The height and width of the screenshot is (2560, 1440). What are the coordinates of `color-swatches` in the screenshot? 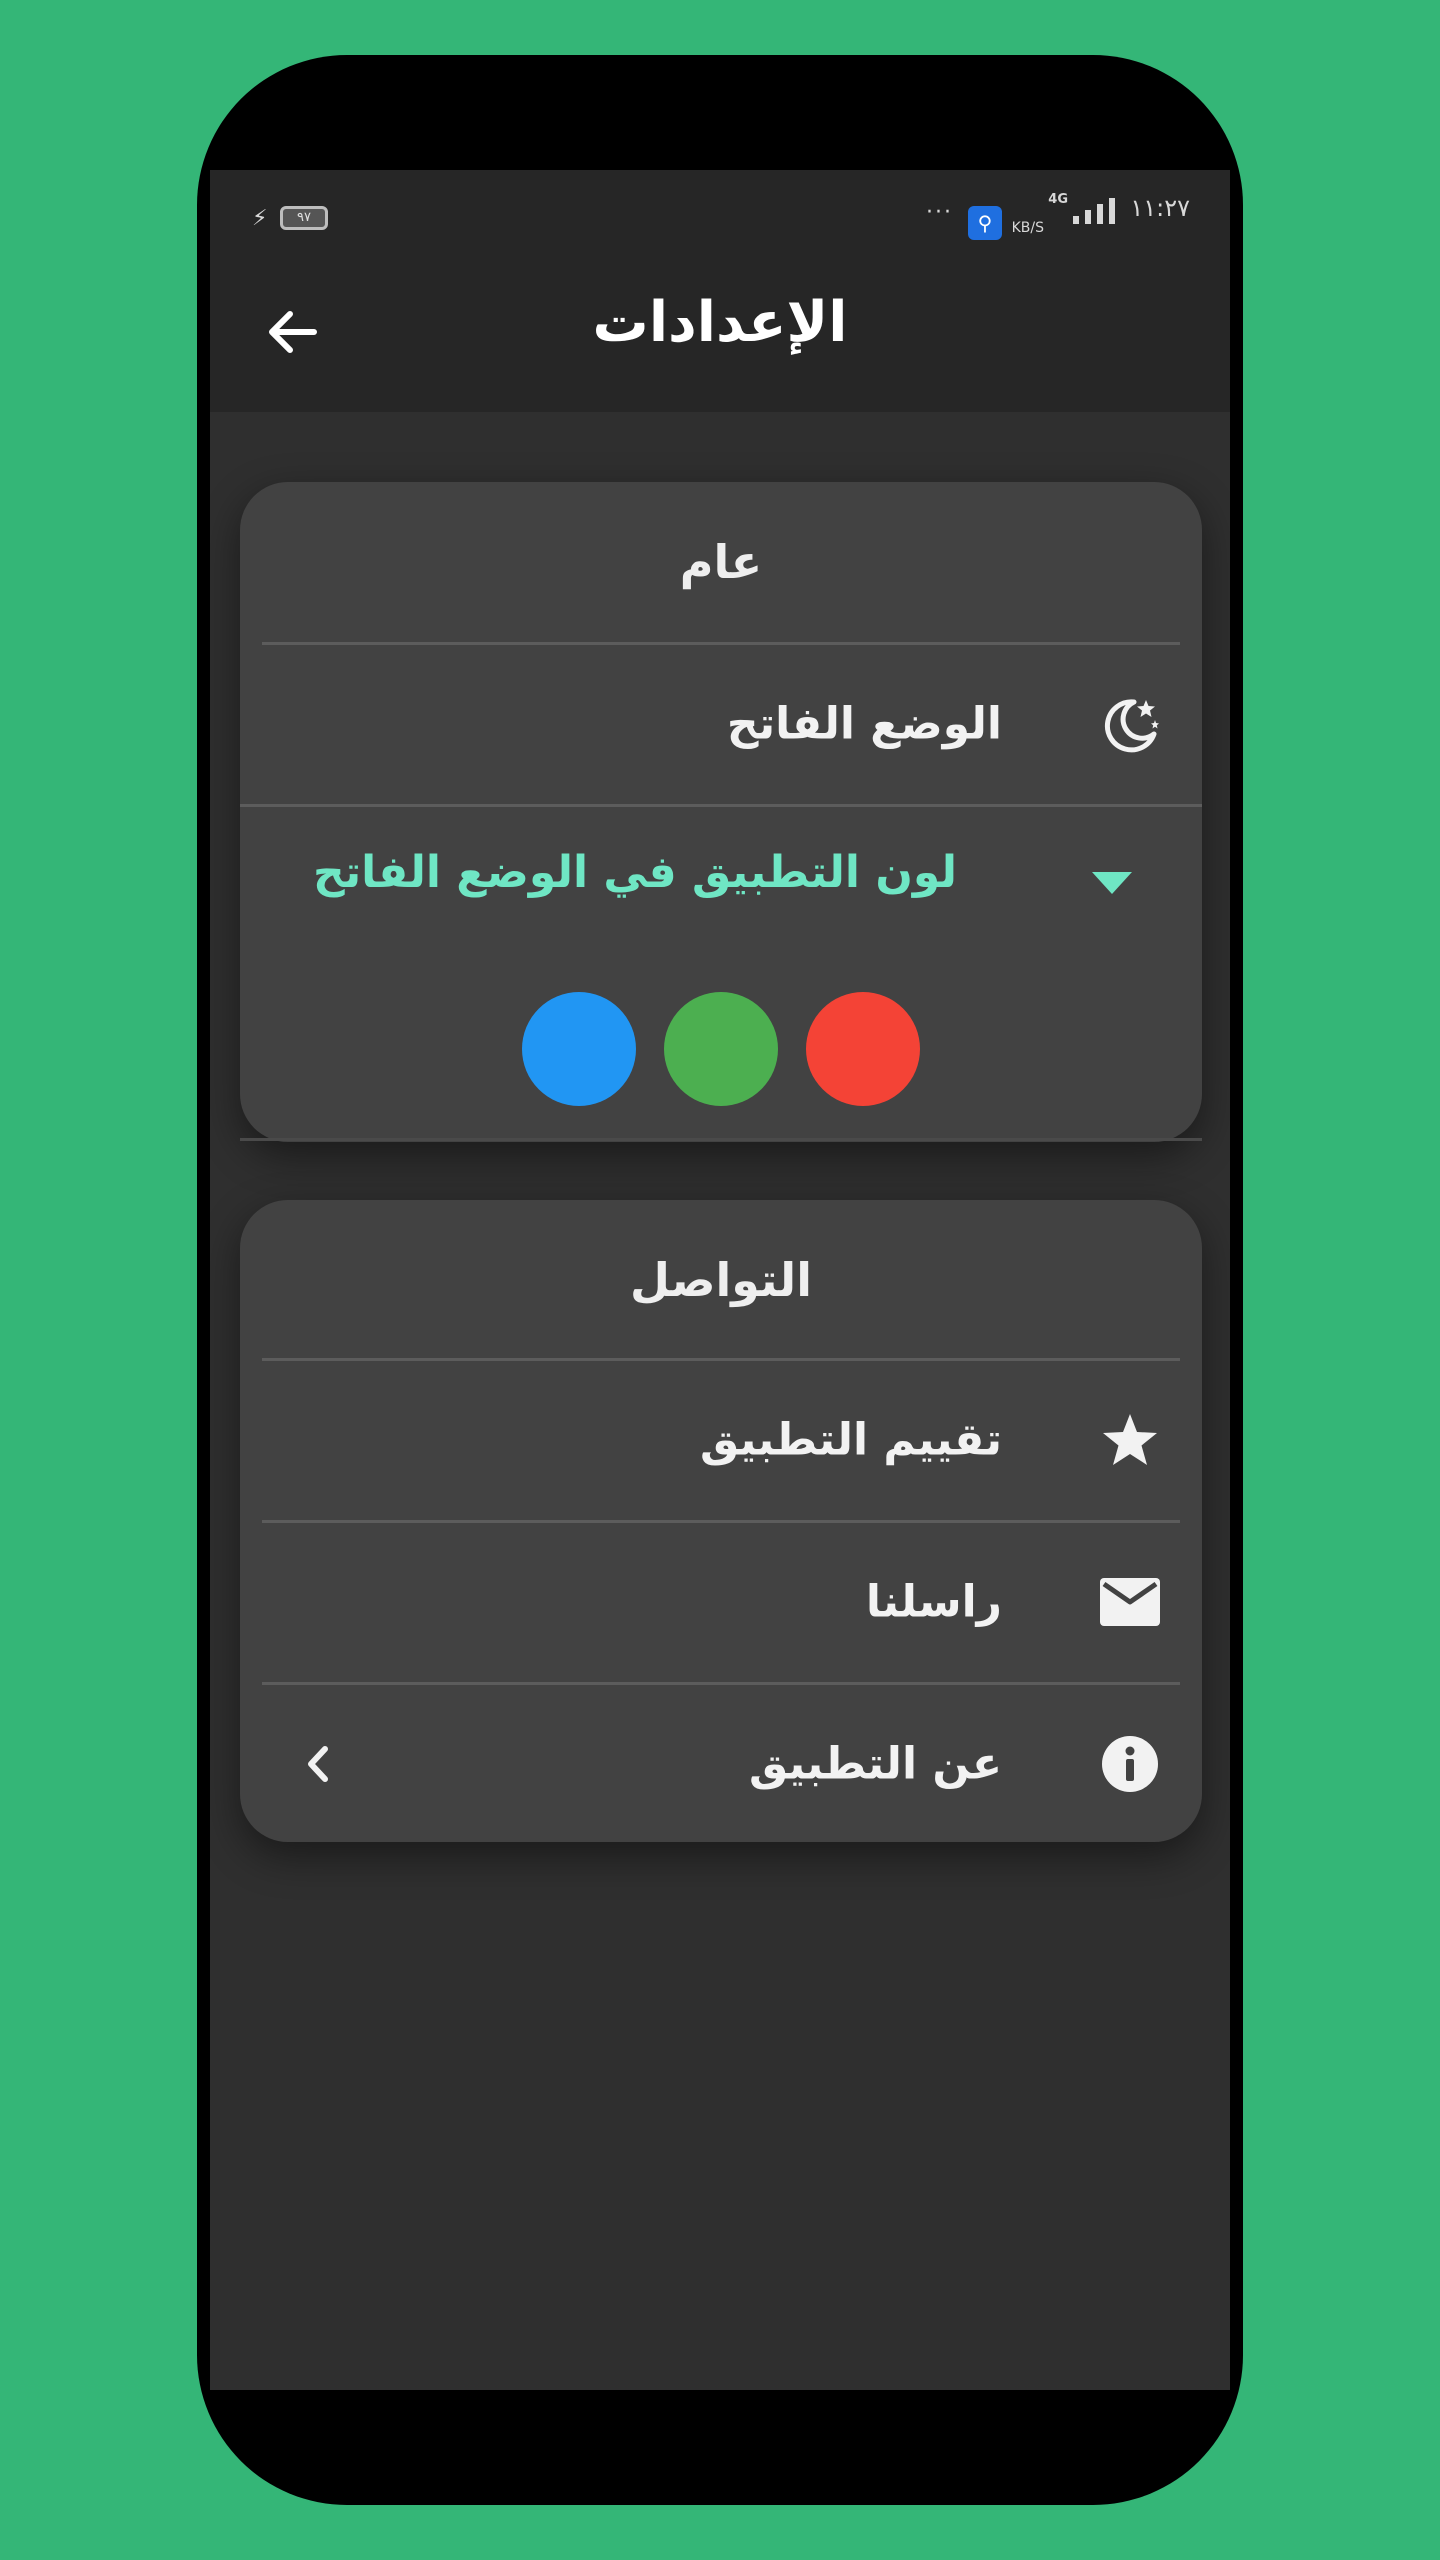 It's located at (721, 1049).